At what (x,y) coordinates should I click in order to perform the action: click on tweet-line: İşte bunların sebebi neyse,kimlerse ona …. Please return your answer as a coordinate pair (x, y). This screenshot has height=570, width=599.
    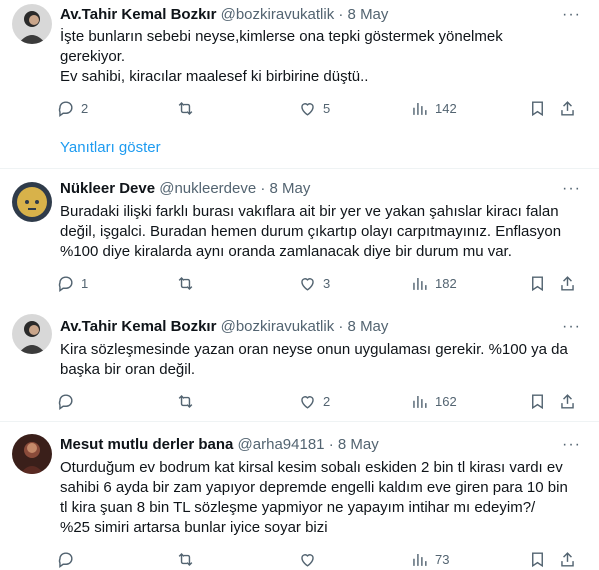
    Looking at the image, I should click on (281, 36).